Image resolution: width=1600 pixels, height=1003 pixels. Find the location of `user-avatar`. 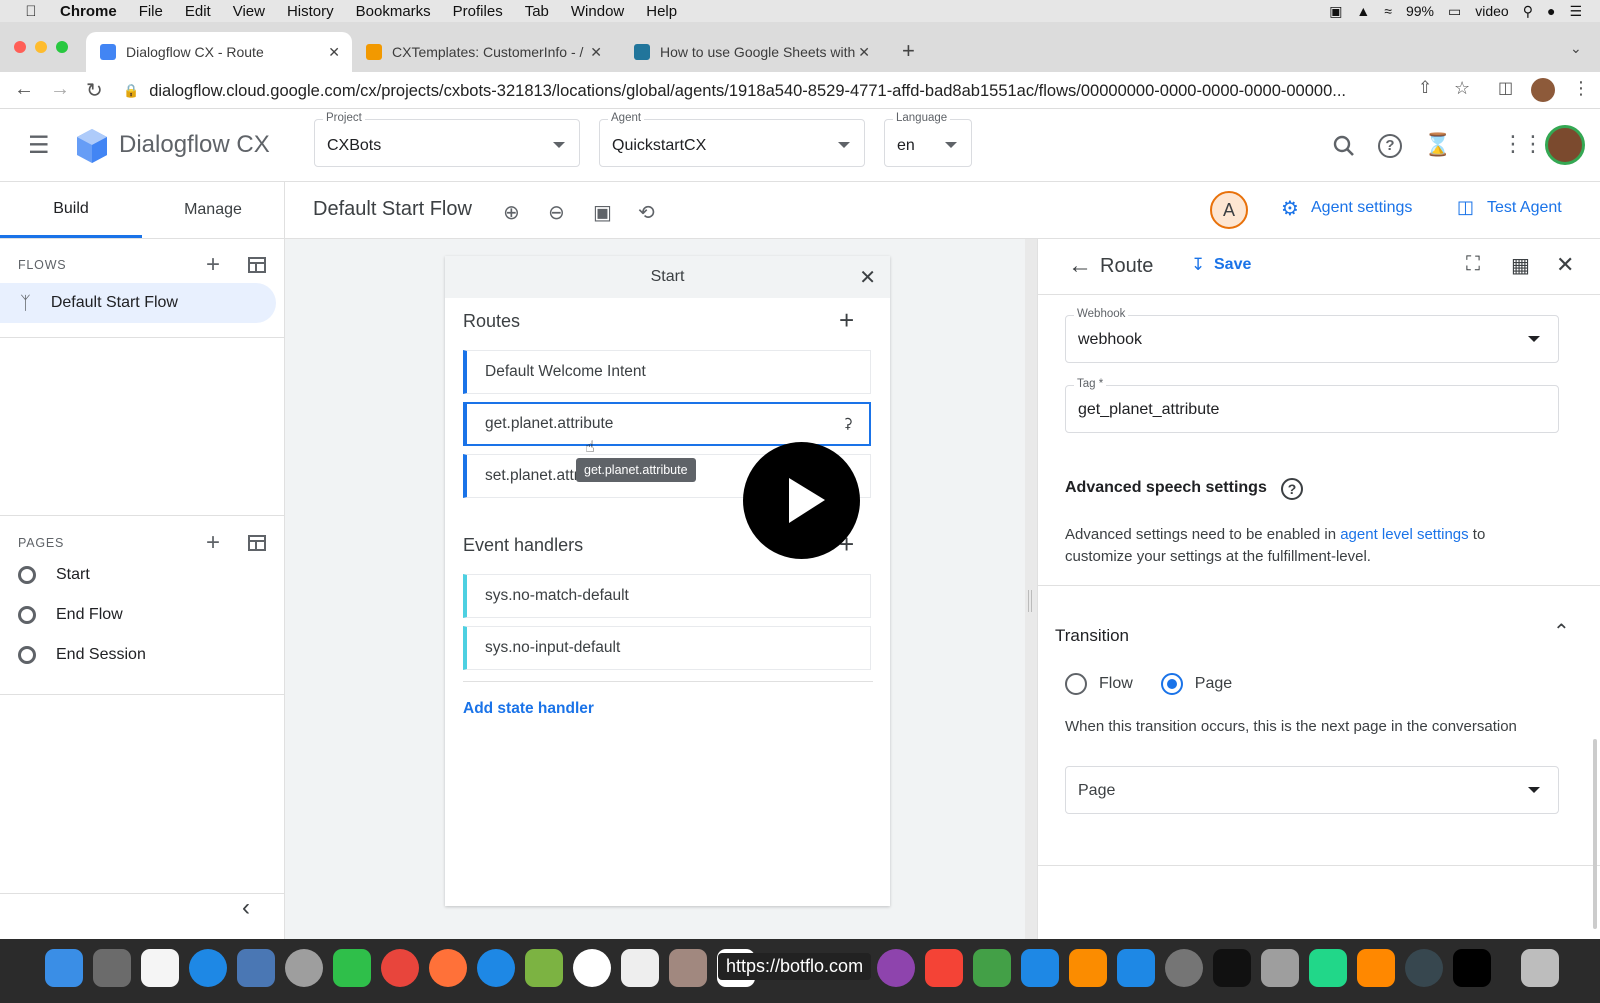

user-avatar is located at coordinates (1565, 145).